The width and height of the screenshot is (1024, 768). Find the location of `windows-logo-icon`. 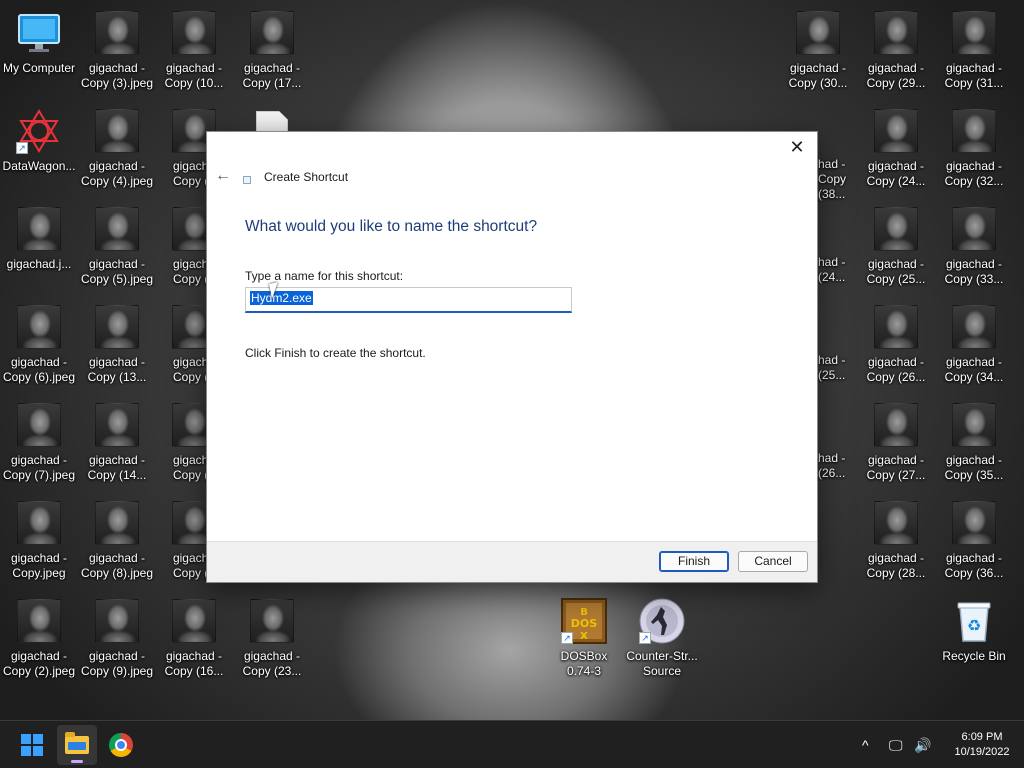

windows-logo-icon is located at coordinates (32, 745).